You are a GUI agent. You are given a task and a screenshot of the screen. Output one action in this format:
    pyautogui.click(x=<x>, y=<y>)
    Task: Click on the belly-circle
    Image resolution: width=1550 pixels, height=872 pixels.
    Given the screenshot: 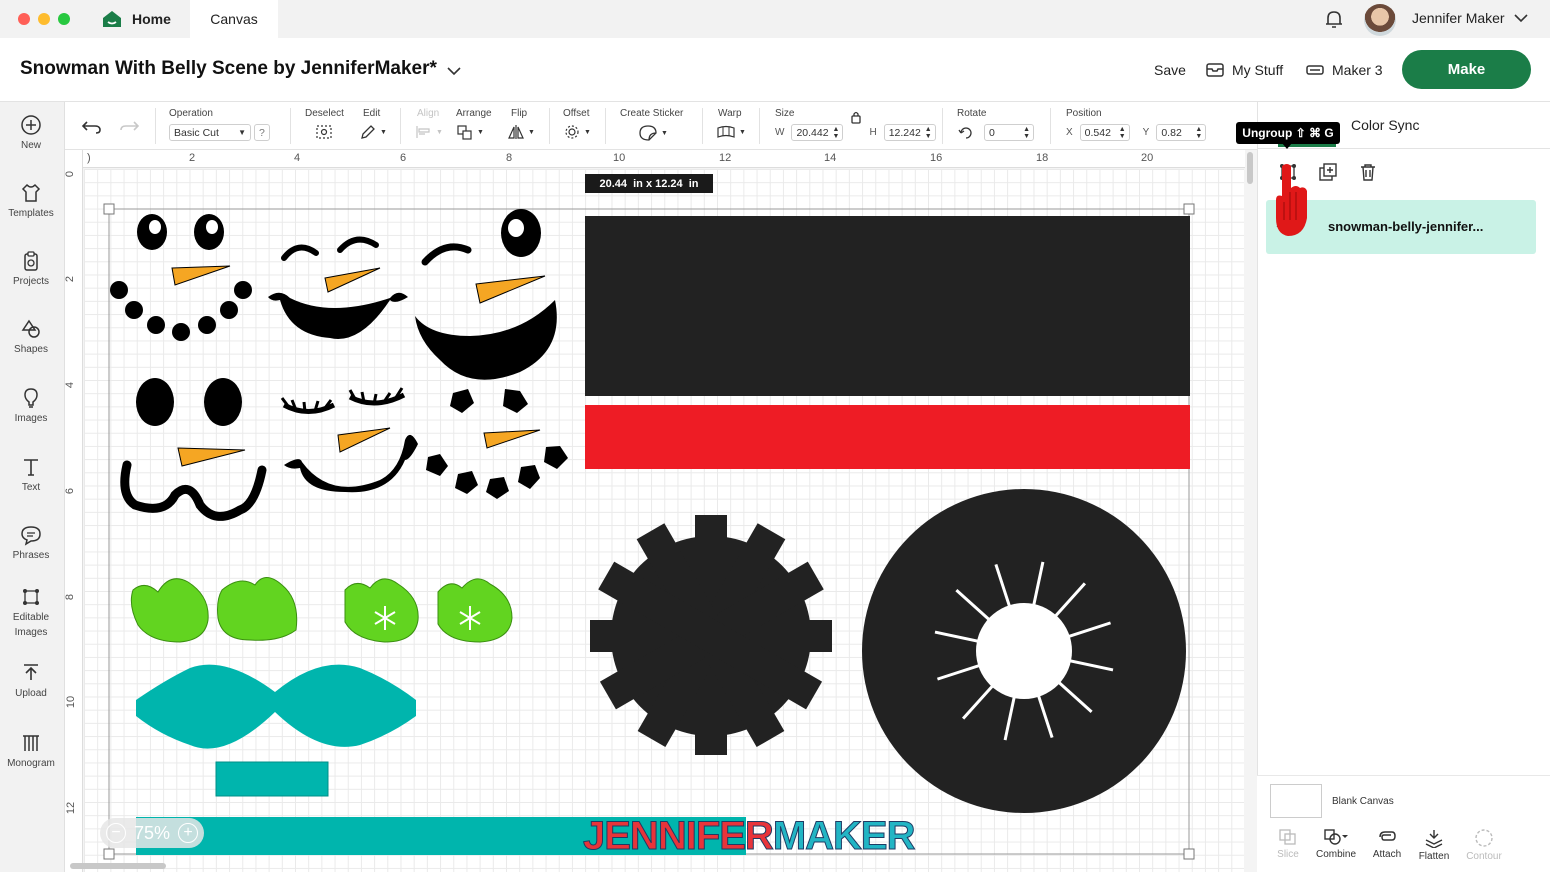 What is the action you would take?
    pyautogui.click(x=1024, y=651)
    